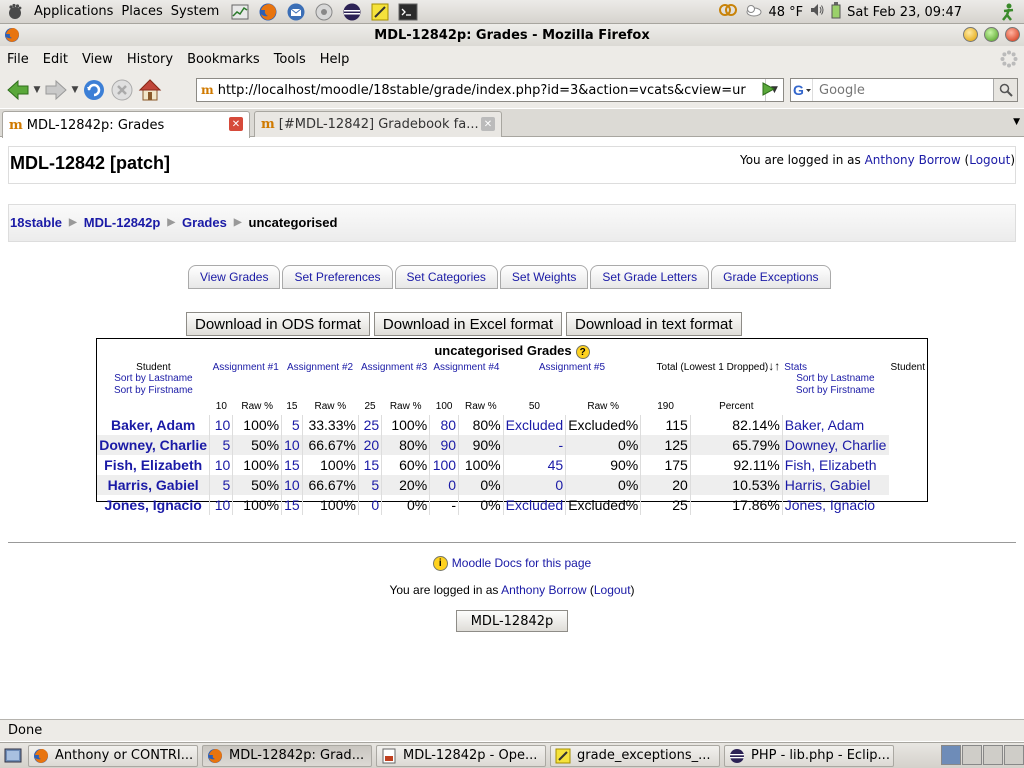 The height and width of the screenshot is (768, 1024). What do you see at coordinates (369, 425) in the screenshot?
I see `grade-value-link: 25` at bounding box center [369, 425].